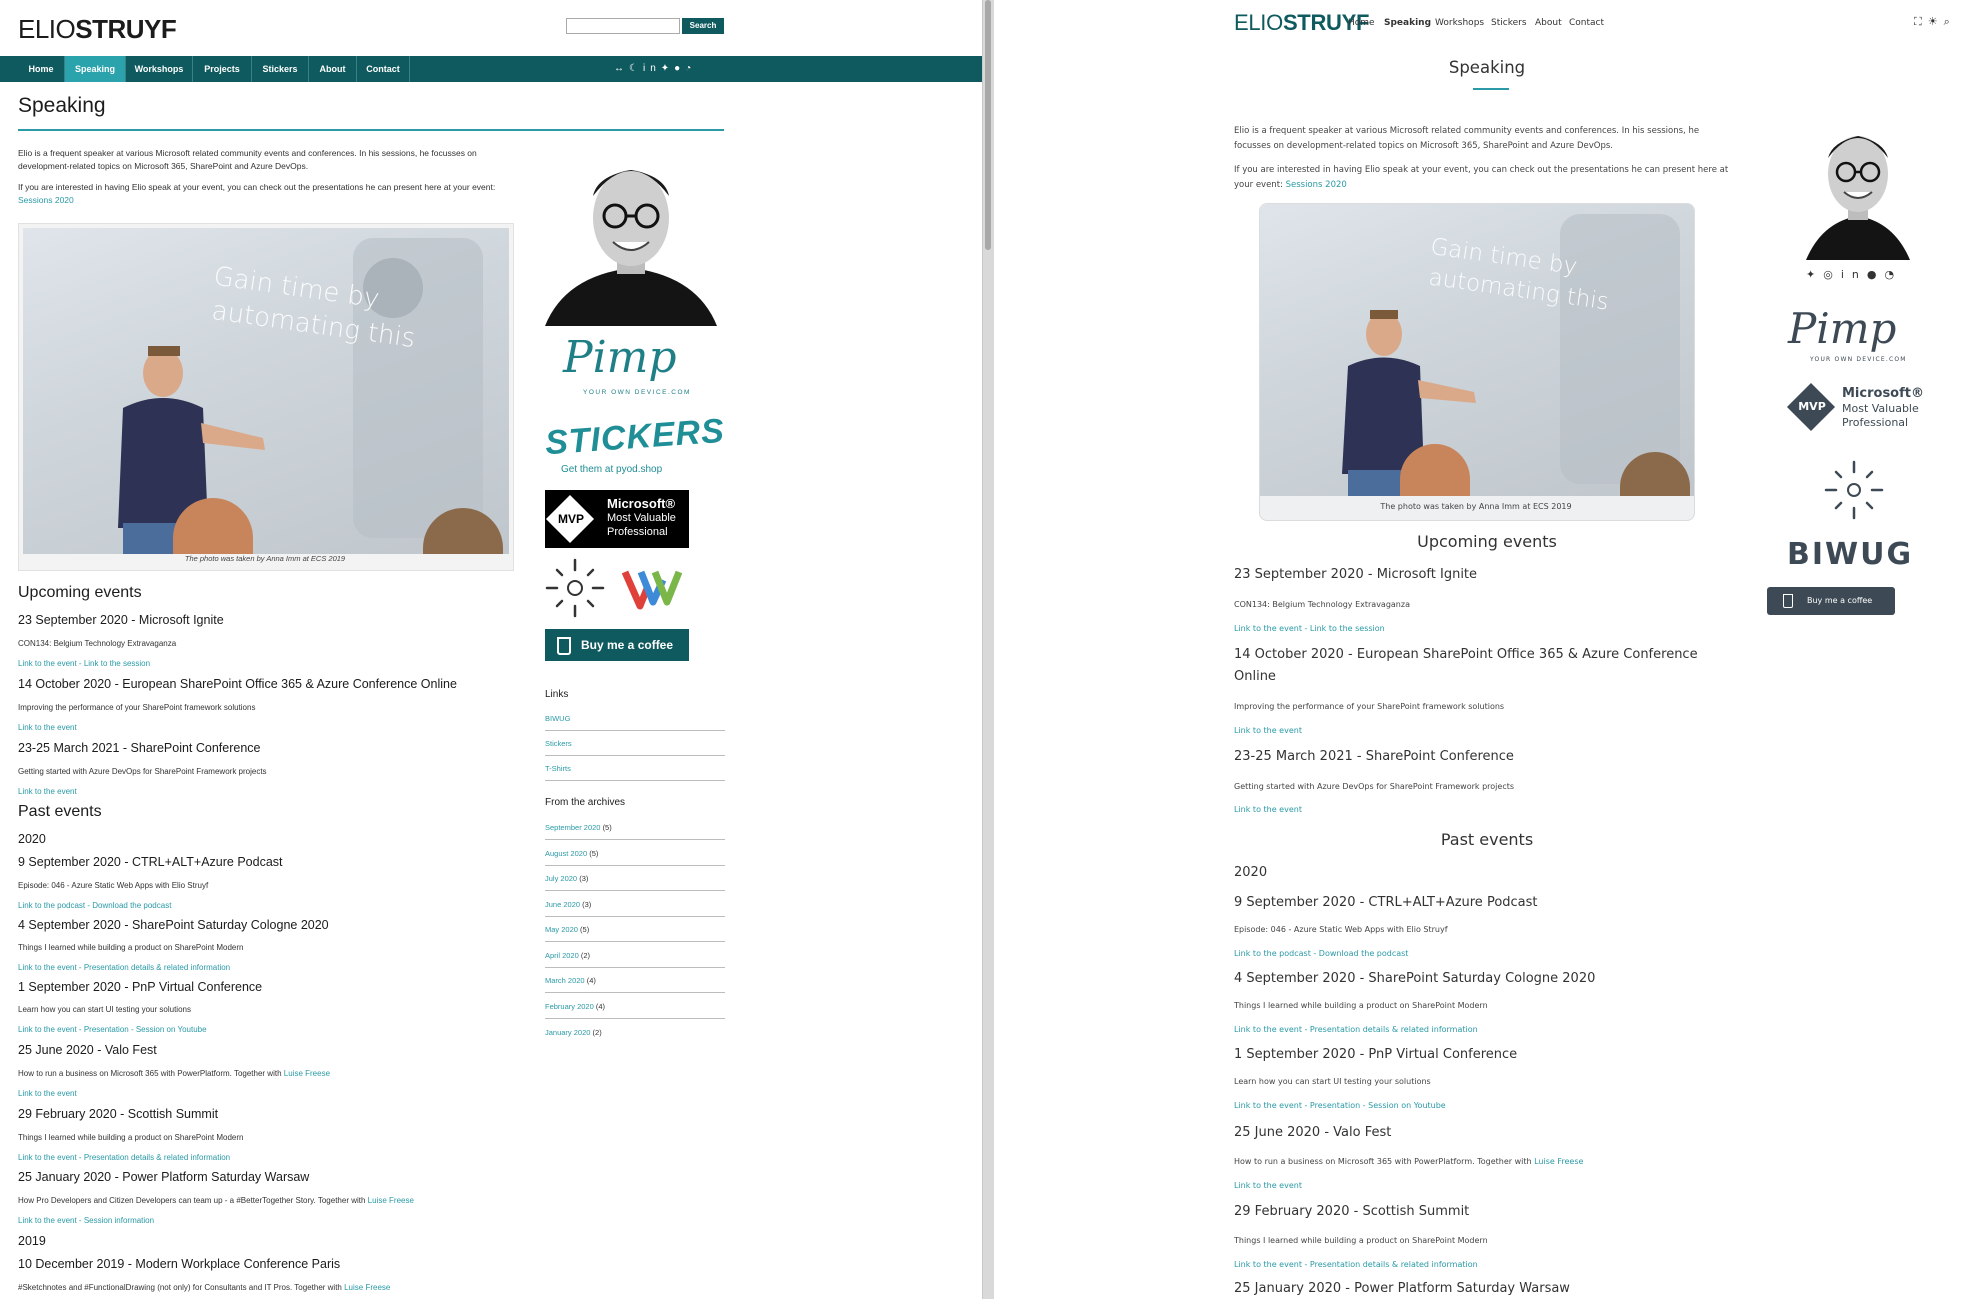 Image resolution: width=1980 pixels, height=1299 pixels. What do you see at coordinates (1313, 1132) in the screenshot?
I see `event-title: 25 June 2020 - Valo Fest` at bounding box center [1313, 1132].